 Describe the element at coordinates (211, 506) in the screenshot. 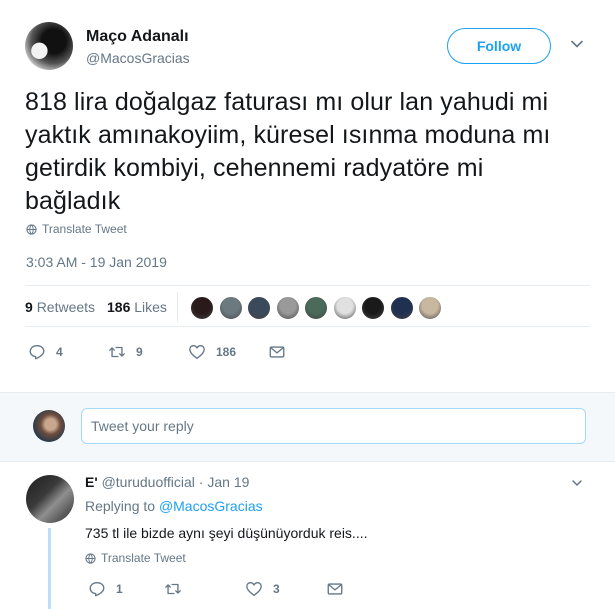

I see `replying-to-handle: @MacosGracias` at that location.